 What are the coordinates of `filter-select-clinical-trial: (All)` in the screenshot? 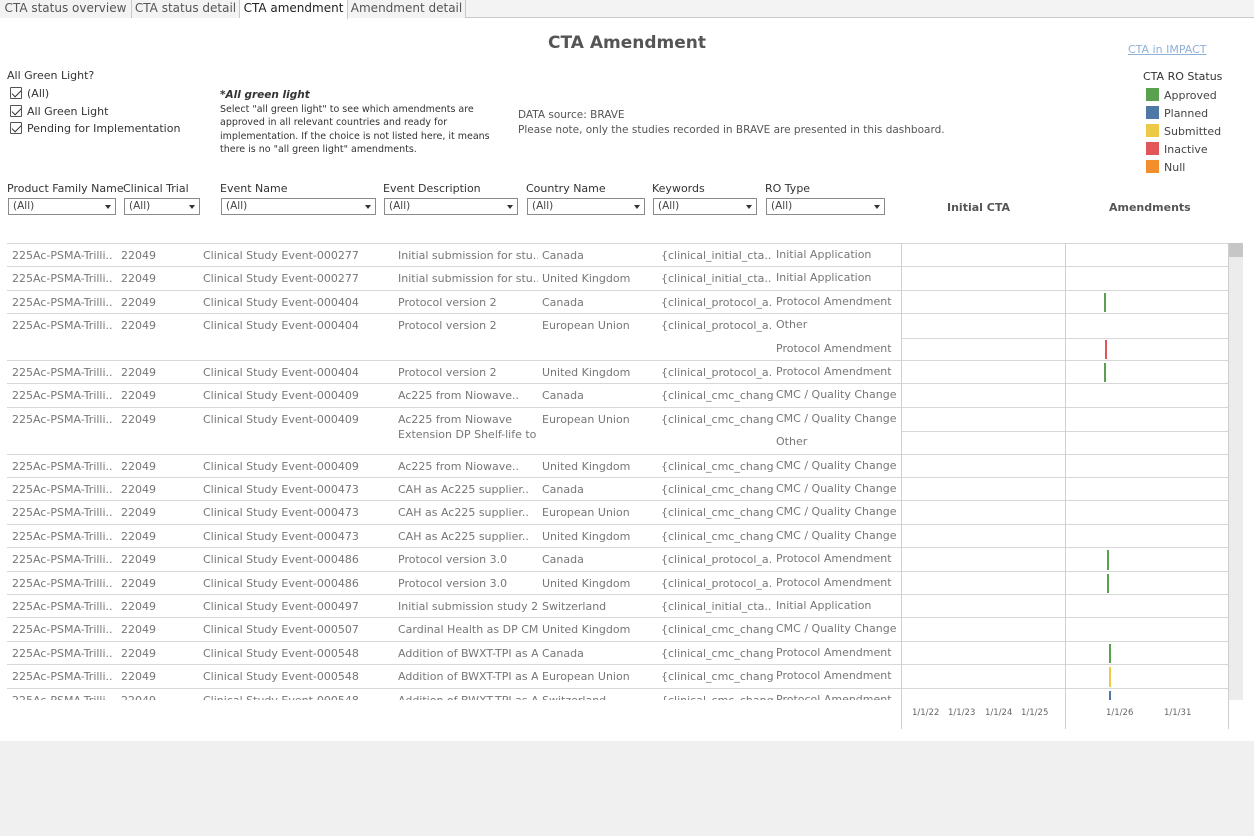 It's located at (162, 206).